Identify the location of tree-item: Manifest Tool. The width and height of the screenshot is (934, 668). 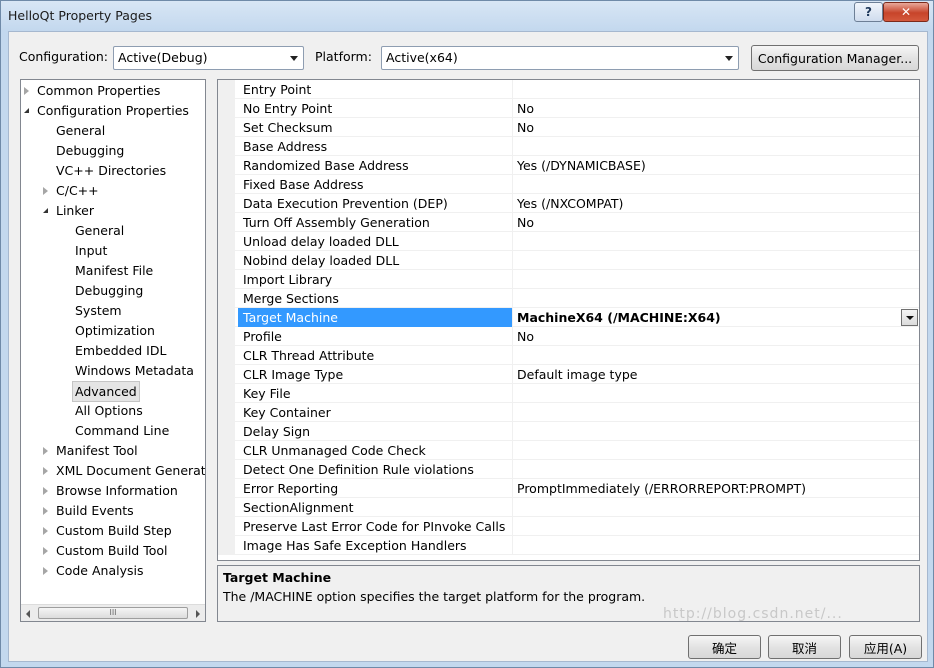
(113, 450).